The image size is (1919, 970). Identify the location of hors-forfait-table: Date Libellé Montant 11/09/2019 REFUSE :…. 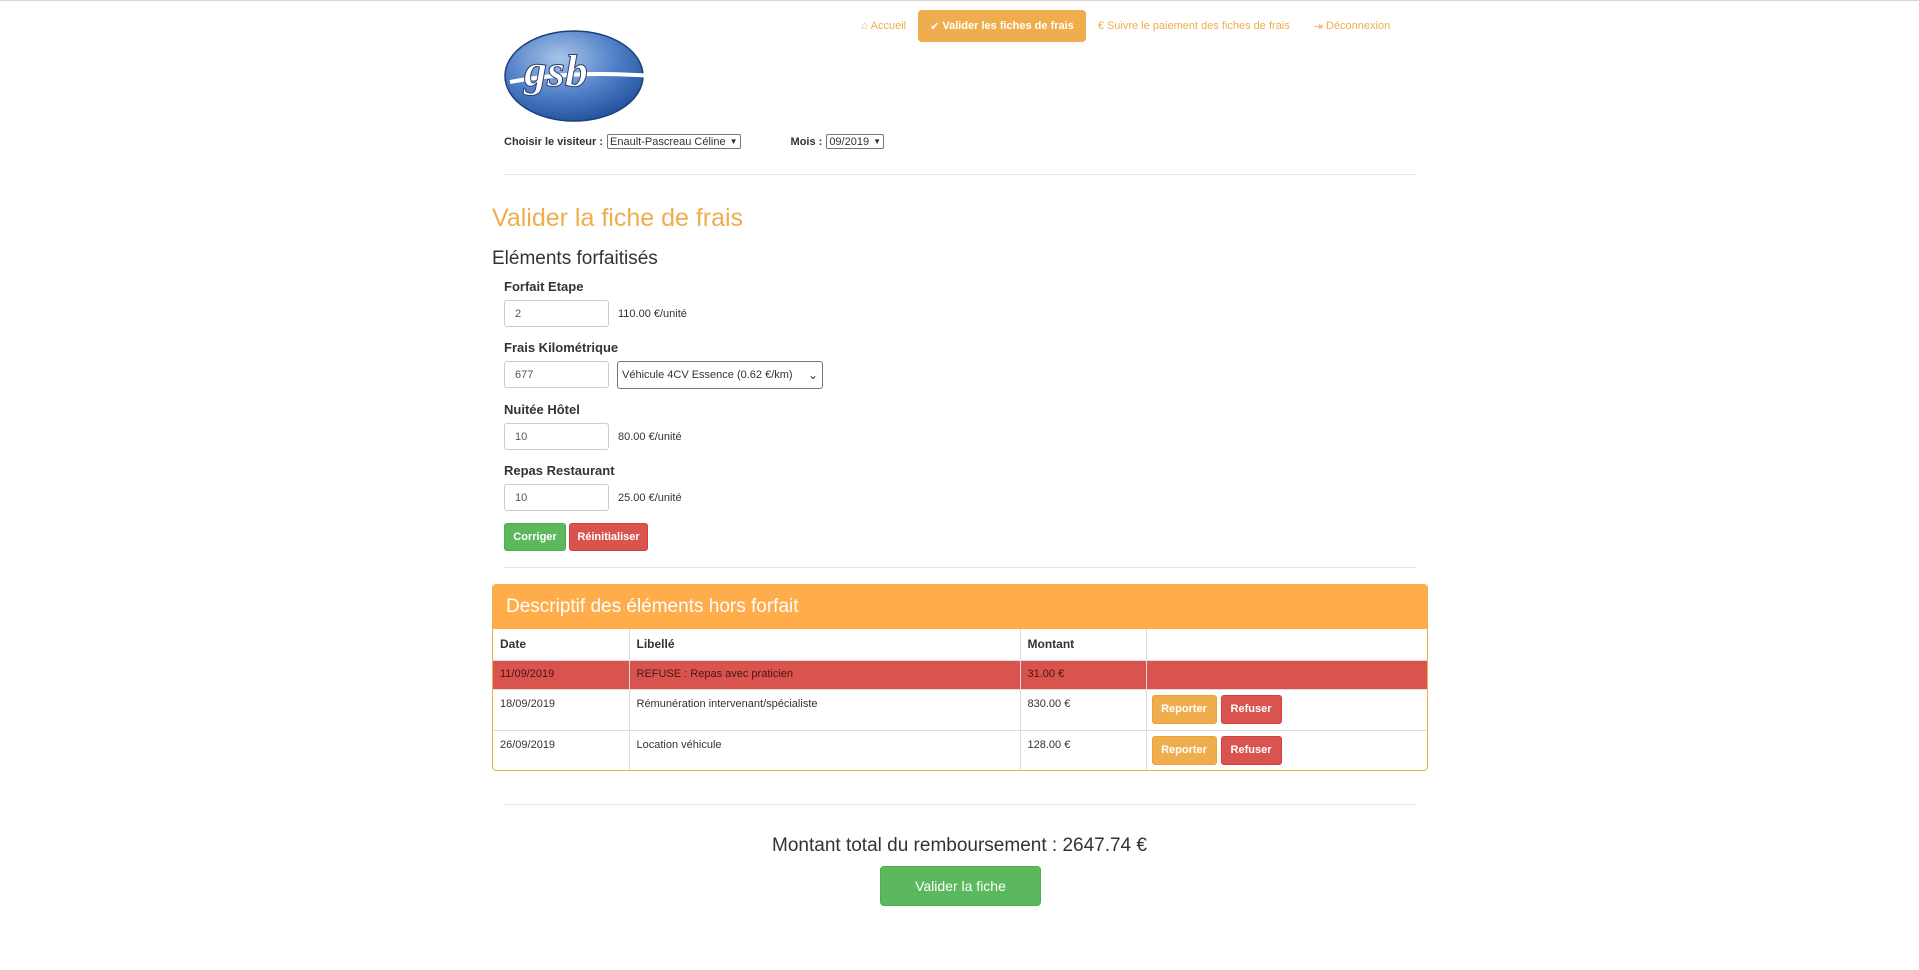
(960, 699).